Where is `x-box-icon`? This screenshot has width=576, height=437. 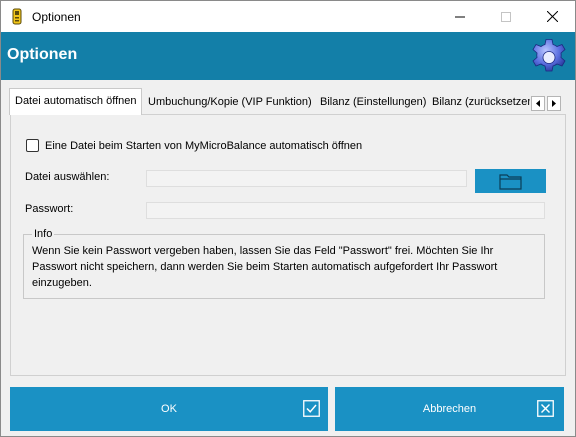
x-box-icon is located at coordinates (545, 408).